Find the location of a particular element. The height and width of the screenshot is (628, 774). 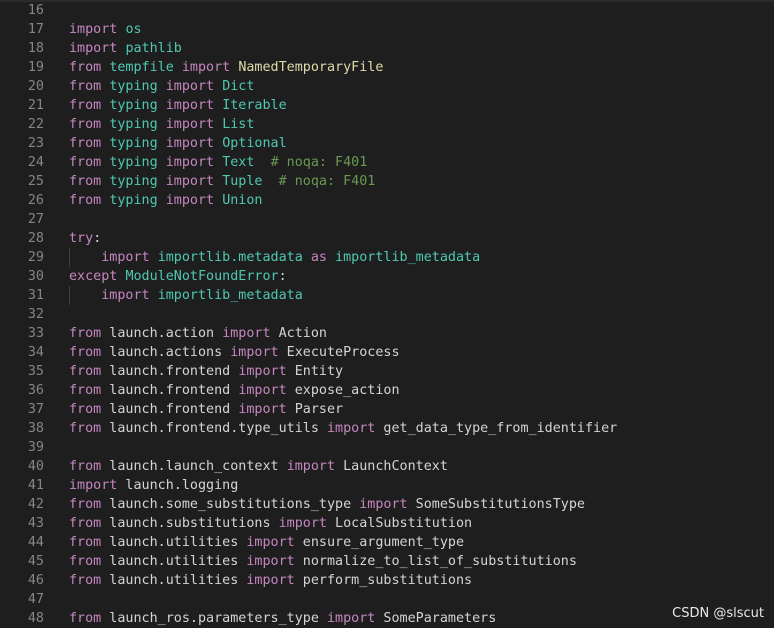

code-line: 32 is located at coordinates (387, 314).